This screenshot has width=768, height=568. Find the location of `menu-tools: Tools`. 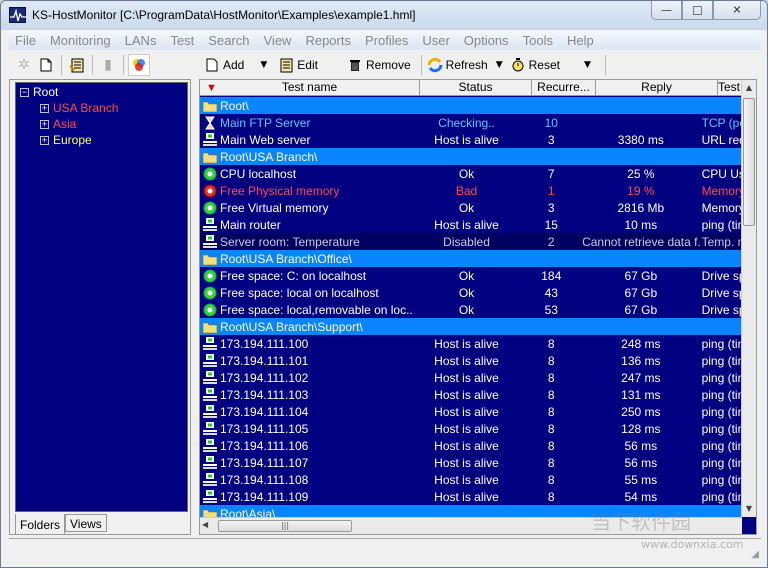

menu-tools: Tools is located at coordinates (538, 40).